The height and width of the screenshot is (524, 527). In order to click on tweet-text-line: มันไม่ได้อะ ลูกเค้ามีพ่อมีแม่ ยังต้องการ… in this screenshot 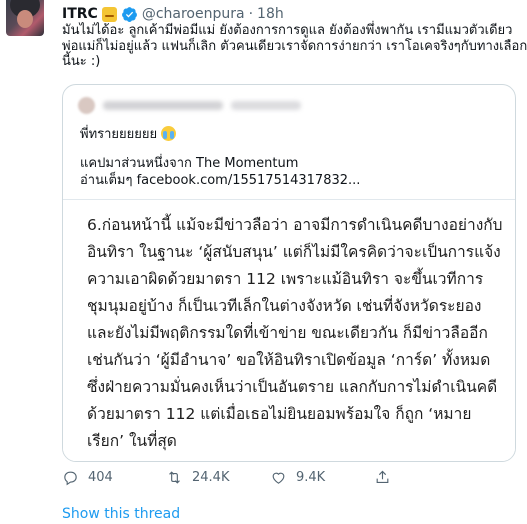, I will do `click(287, 30)`.